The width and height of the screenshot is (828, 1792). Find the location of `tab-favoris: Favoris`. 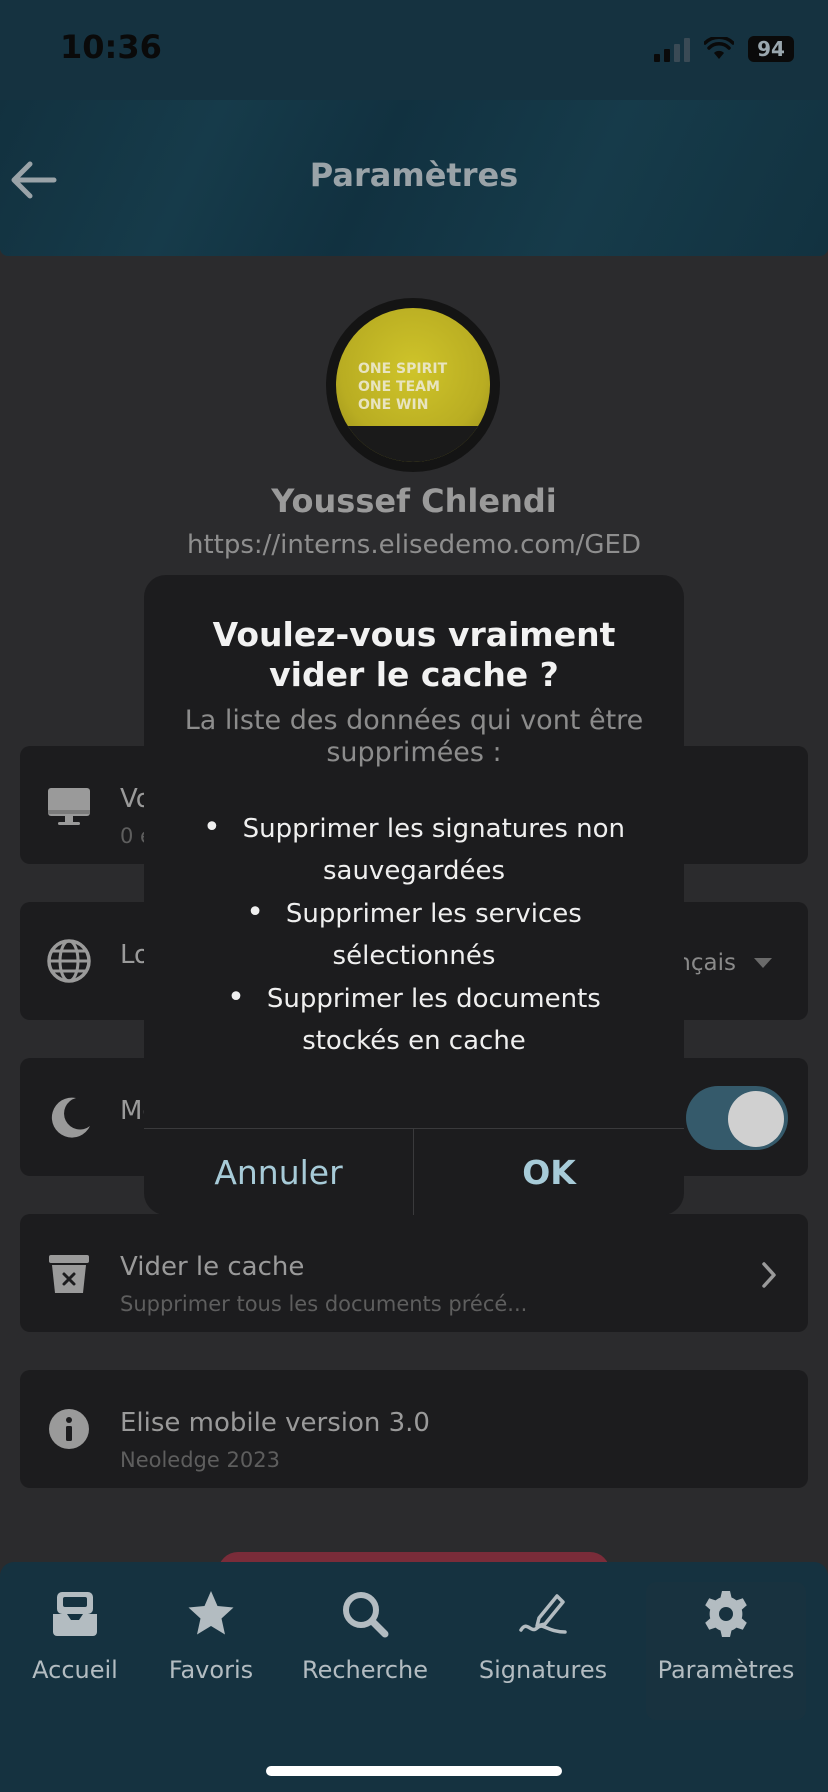

tab-favoris: Favoris is located at coordinates (211, 1648).